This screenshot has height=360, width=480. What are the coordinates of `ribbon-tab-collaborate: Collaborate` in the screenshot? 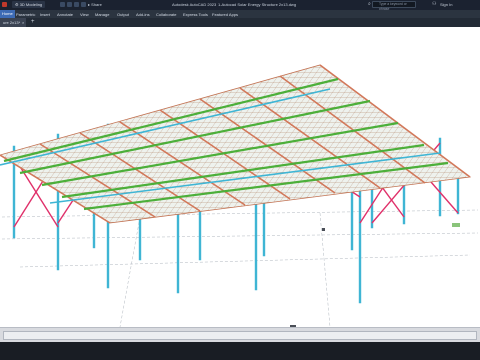 It's located at (166, 14).